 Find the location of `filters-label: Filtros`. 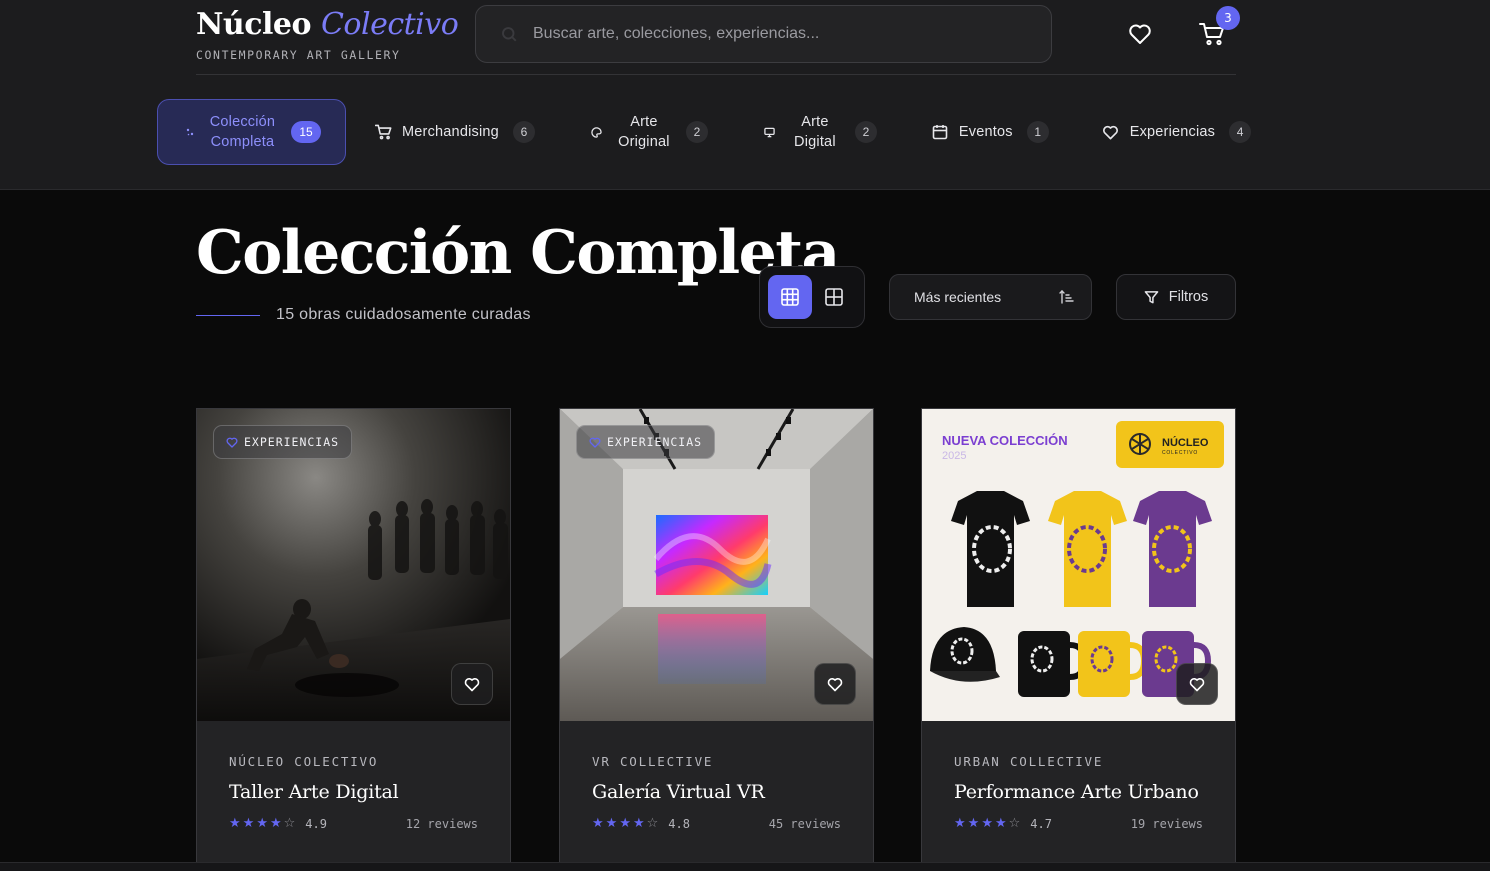

filters-label: Filtros is located at coordinates (1188, 297).